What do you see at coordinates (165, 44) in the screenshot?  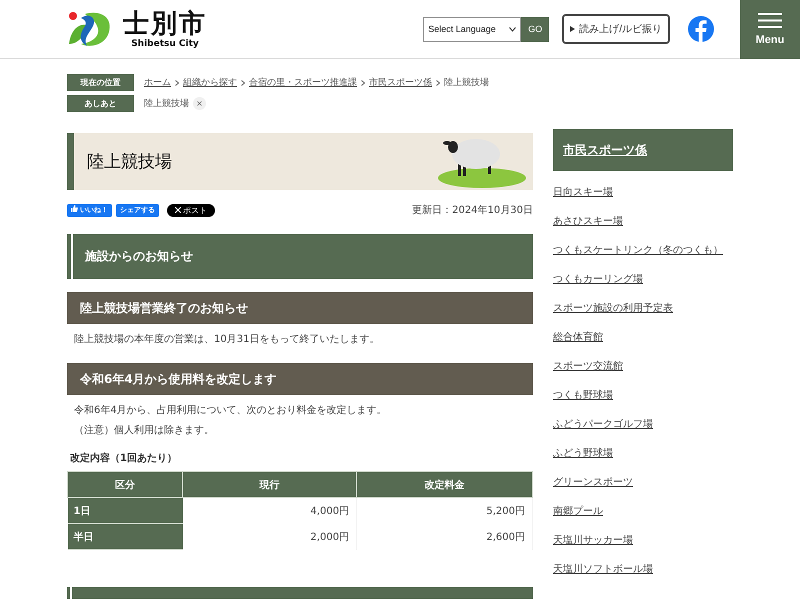 I see `site-logo-subtitle: Shibetsu City` at bounding box center [165, 44].